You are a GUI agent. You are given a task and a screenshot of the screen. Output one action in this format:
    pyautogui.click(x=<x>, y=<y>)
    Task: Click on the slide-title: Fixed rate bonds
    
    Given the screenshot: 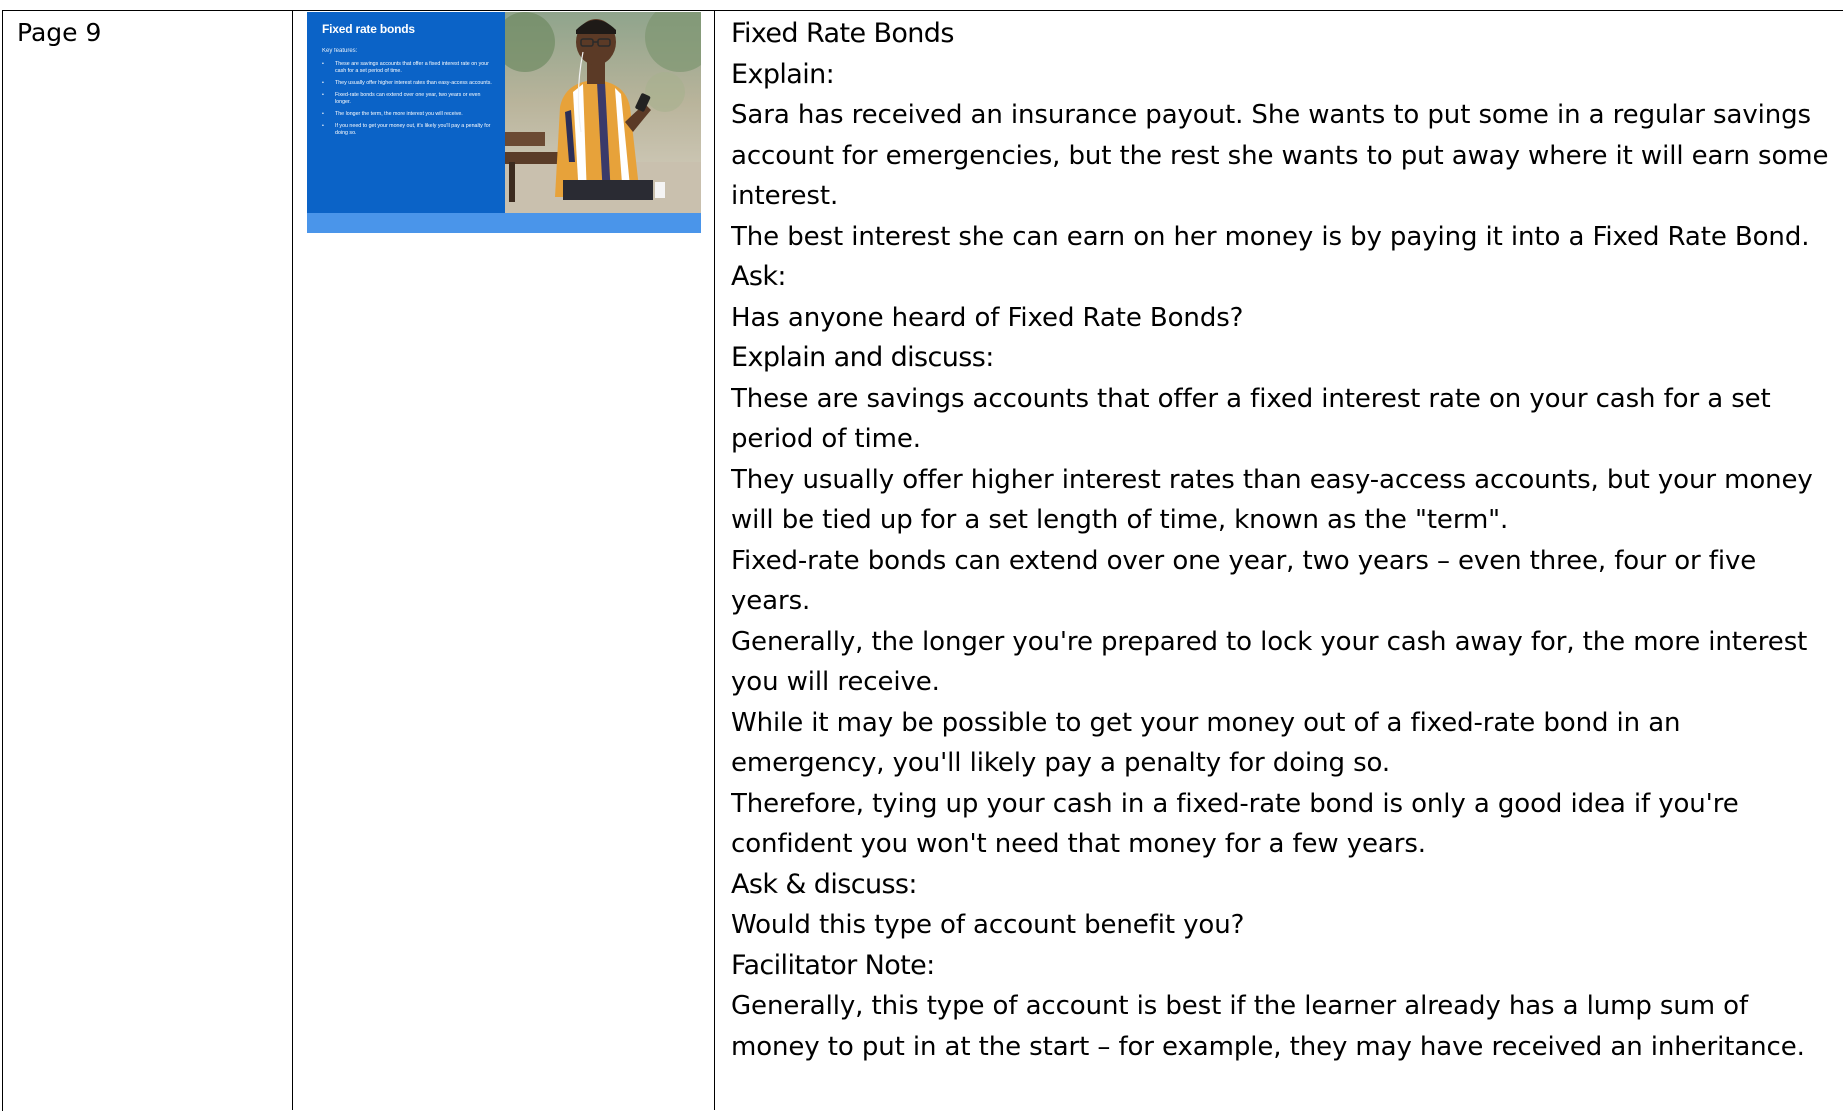 What is the action you would take?
    pyautogui.click(x=368, y=29)
    